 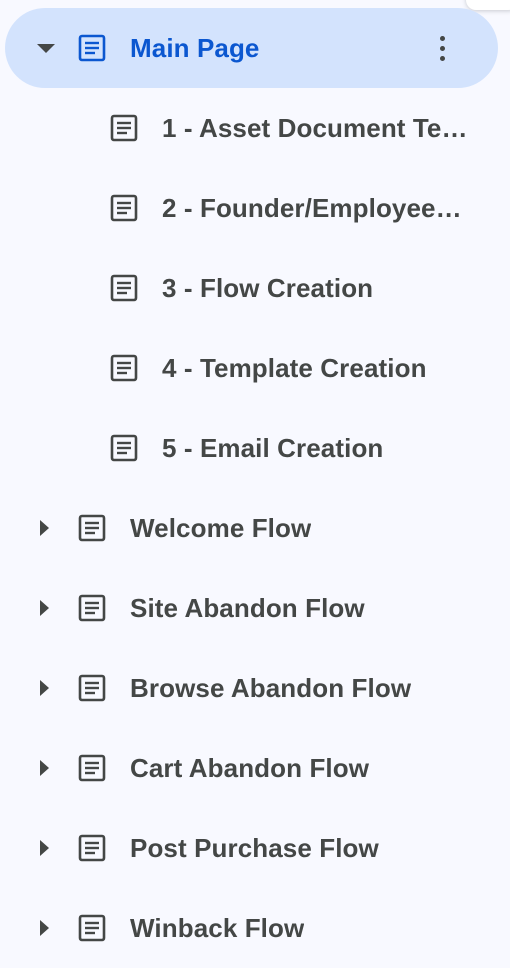 What do you see at coordinates (247, 607) in the screenshot?
I see `outline-item-label: Site Abandon Flow` at bounding box center [247, 607].